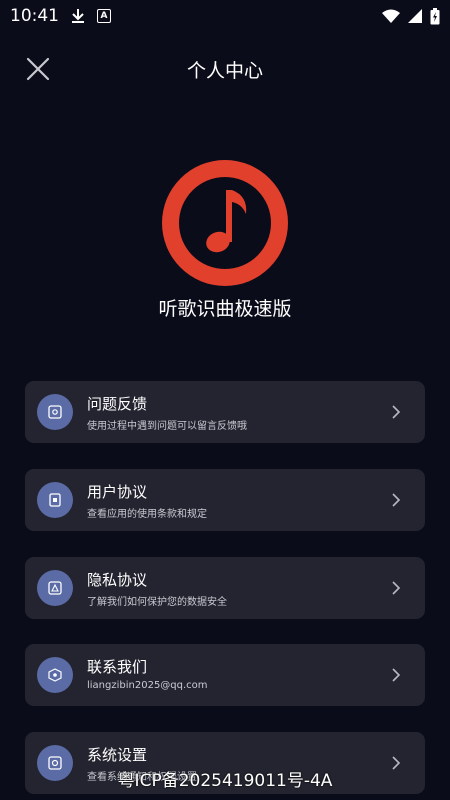 The height and width of the screenshot is (800, 450). What do you see at coordinates (55, 588) in the screenshot?
I see `privacy-icon` at bounding box center [55, 588].